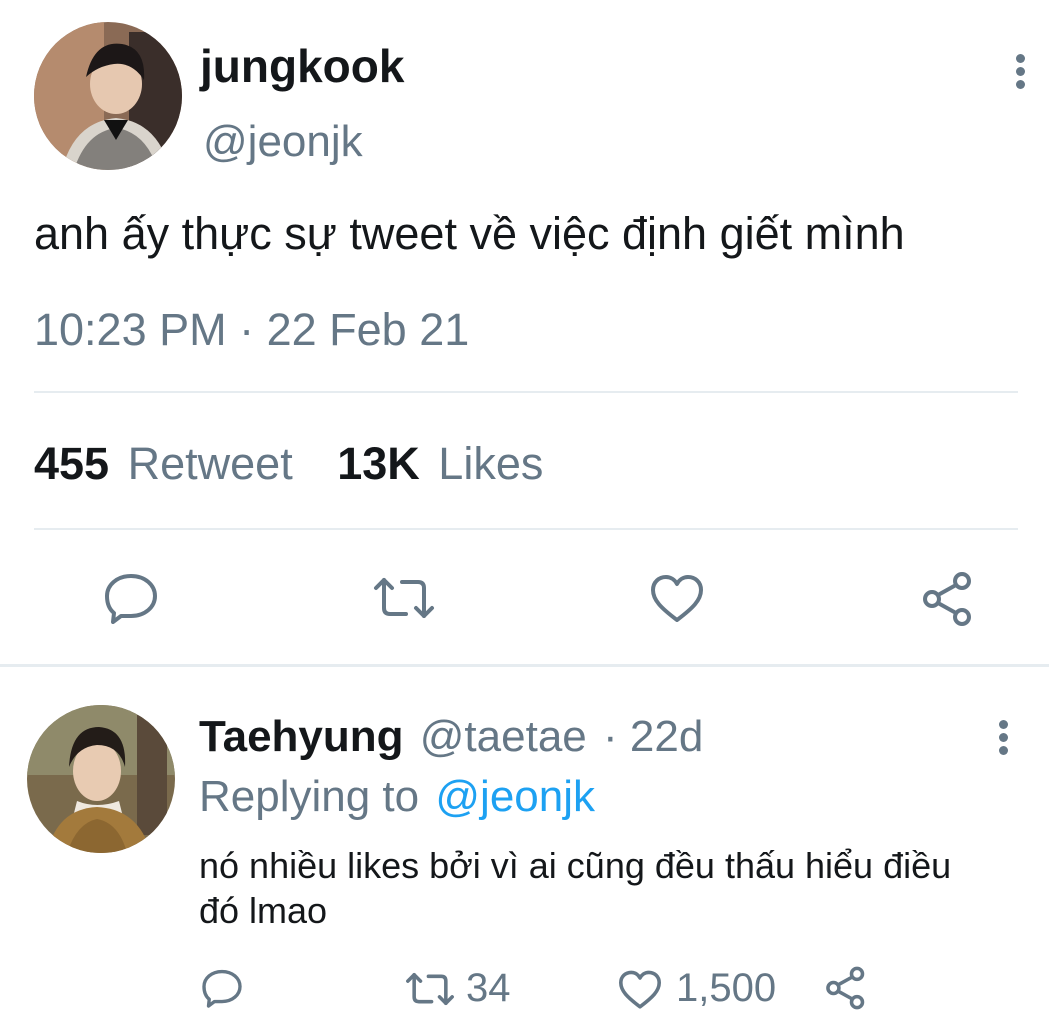  What do you see at coordinates (490, 463) in the screenshot?
I see `likes-label: Likes` at bounding box center [490, 463].